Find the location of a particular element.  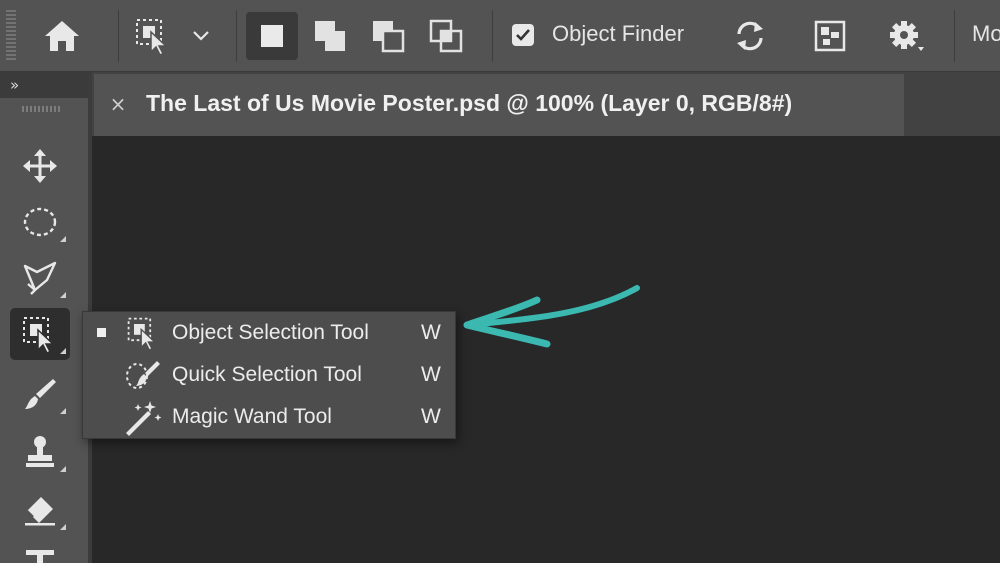

tool-preset-button is located at coordinates (153, 36).